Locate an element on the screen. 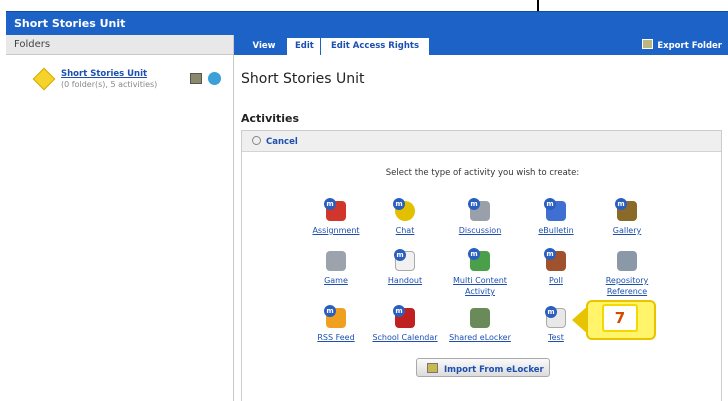 The height and width of the screenshot is (401, 728). tab-view: View is located at coordinates (264, 46).